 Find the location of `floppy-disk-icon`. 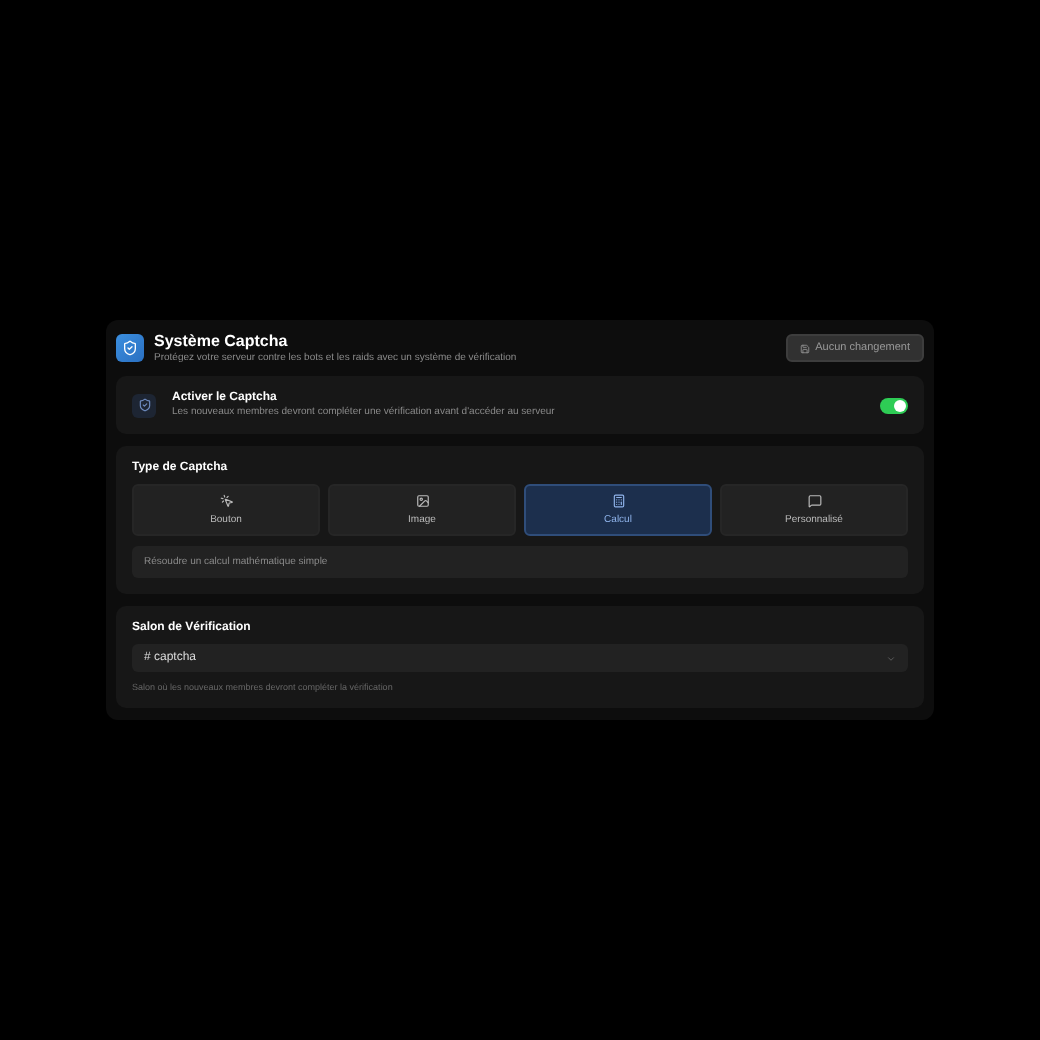

floppy-disk-icon is located at coordinates (804, 348).